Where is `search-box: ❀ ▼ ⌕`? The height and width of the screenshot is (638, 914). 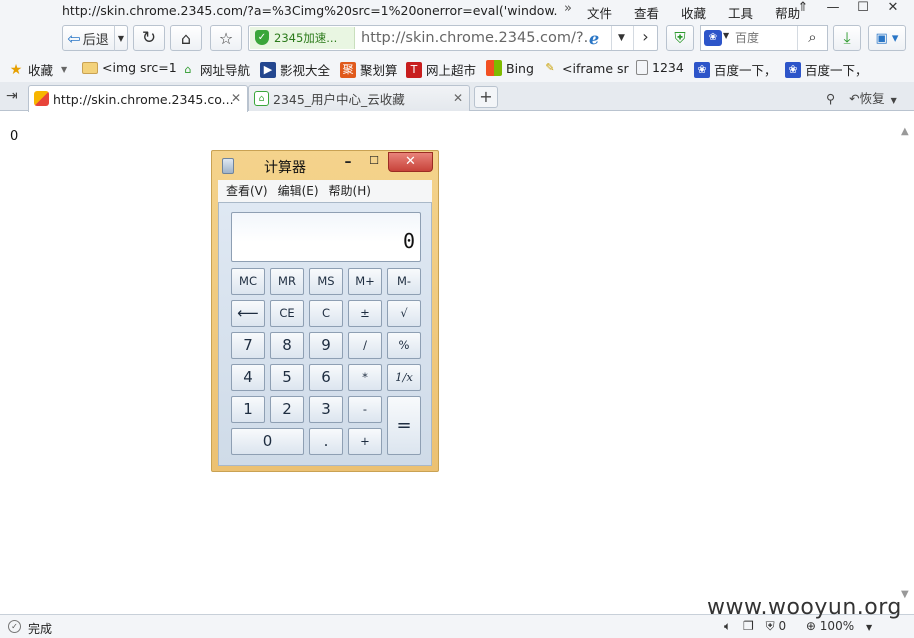
search-box: ❀ ▼ ⌕ is located at coordinates (764, 38).